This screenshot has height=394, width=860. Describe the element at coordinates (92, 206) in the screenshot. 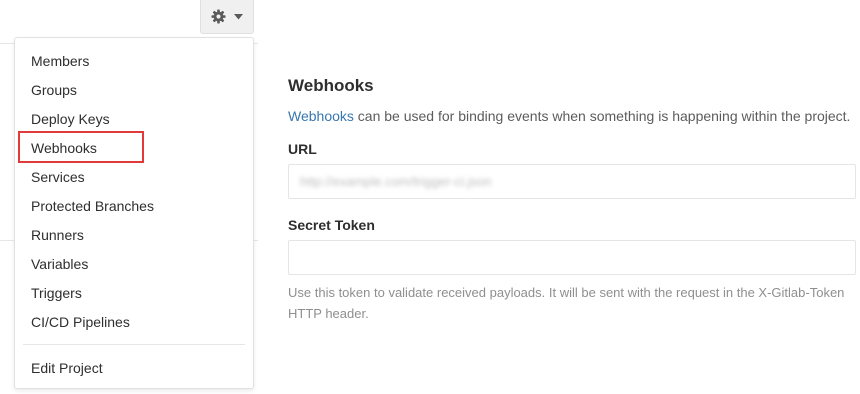

I see `menu-item-protected-branches: Protected Branches` at that location.